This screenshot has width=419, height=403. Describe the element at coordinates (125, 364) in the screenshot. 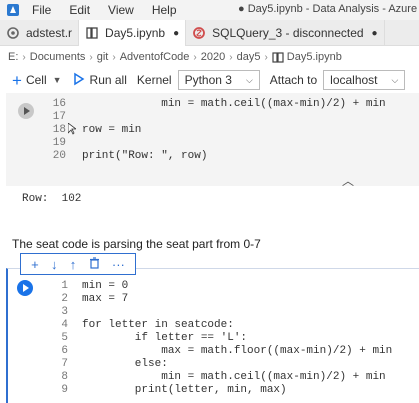

I see `code-line: else:` at that location.